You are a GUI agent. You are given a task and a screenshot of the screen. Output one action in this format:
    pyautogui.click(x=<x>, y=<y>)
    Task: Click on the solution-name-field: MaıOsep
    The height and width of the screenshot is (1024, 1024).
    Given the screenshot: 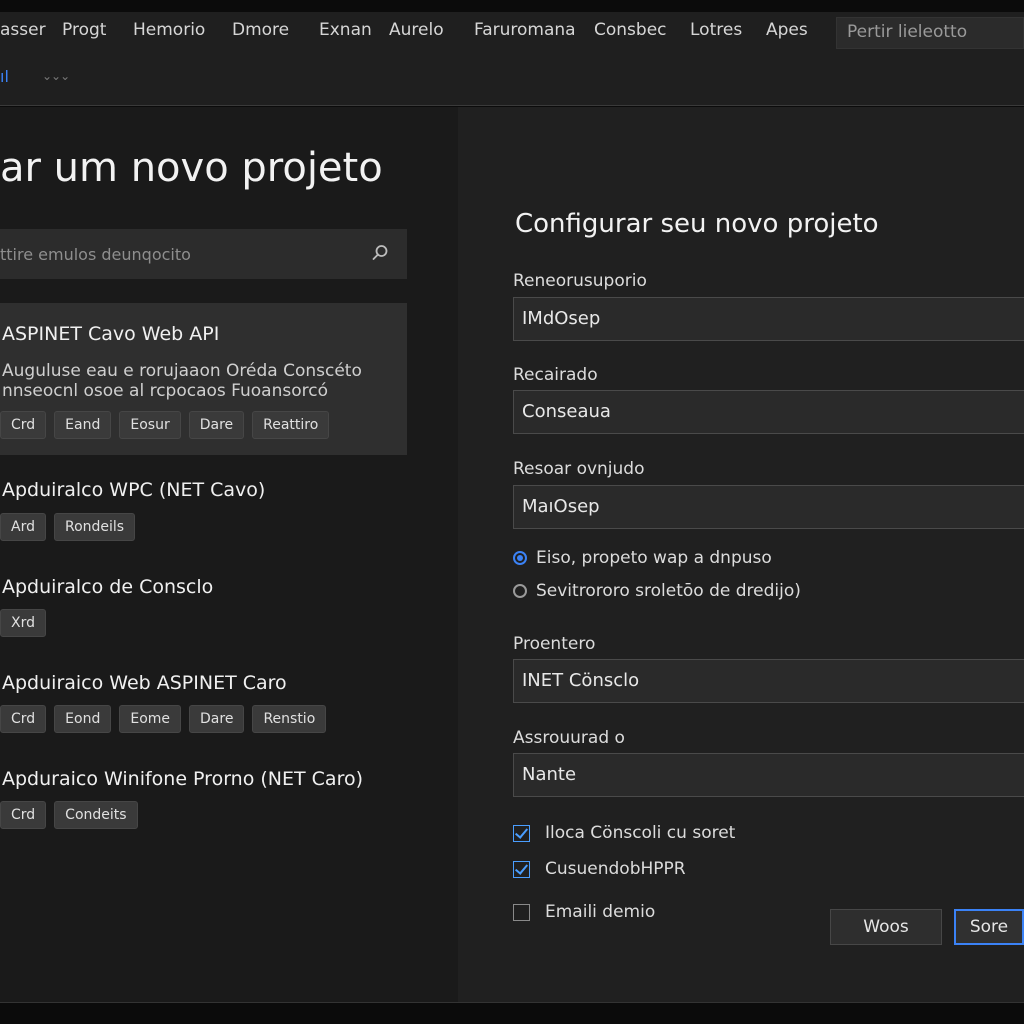 What is the action you would take?
    pyautogui.click(x=768, y=507)
    